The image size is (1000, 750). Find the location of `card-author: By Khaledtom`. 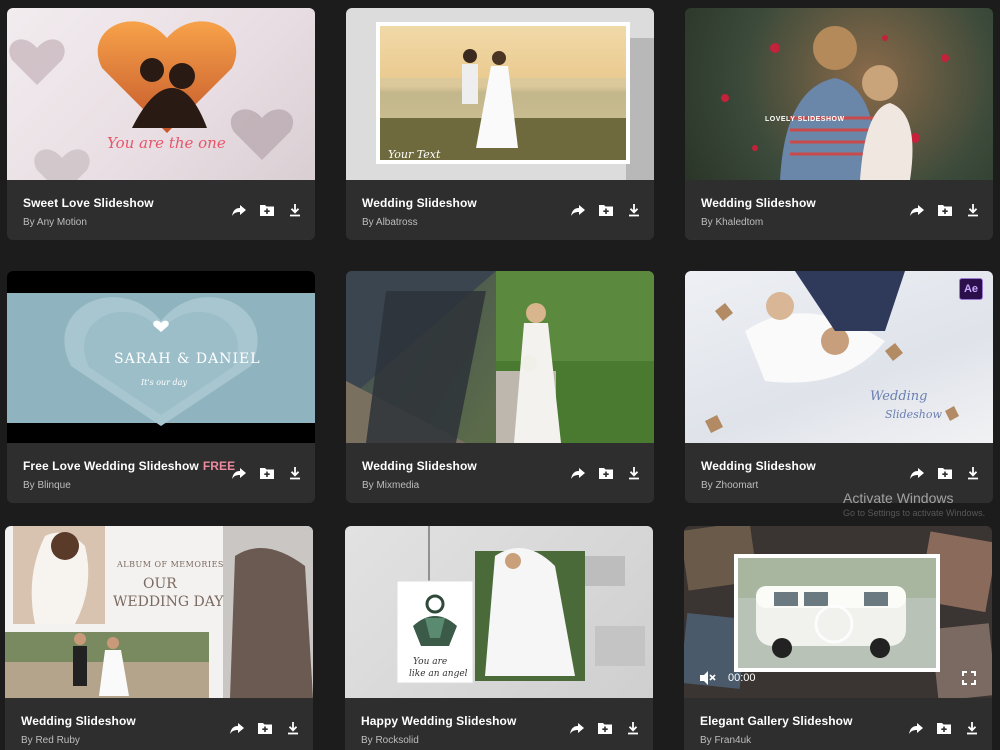

card-author: By Khaledtom is located at coordinates (732, 222).